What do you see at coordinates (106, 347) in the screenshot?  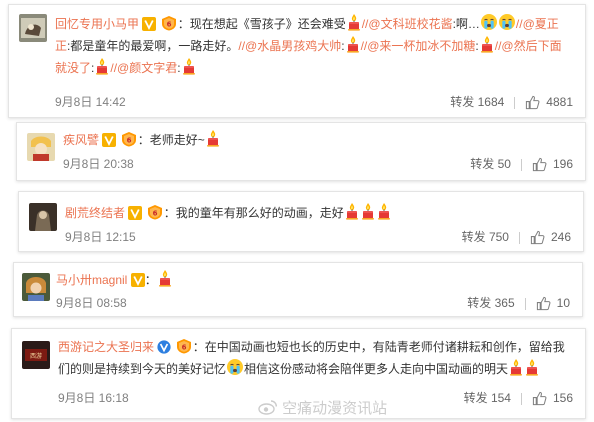 I see `username-link: 西游记之大圣归来` at bounding box center [106, 347].